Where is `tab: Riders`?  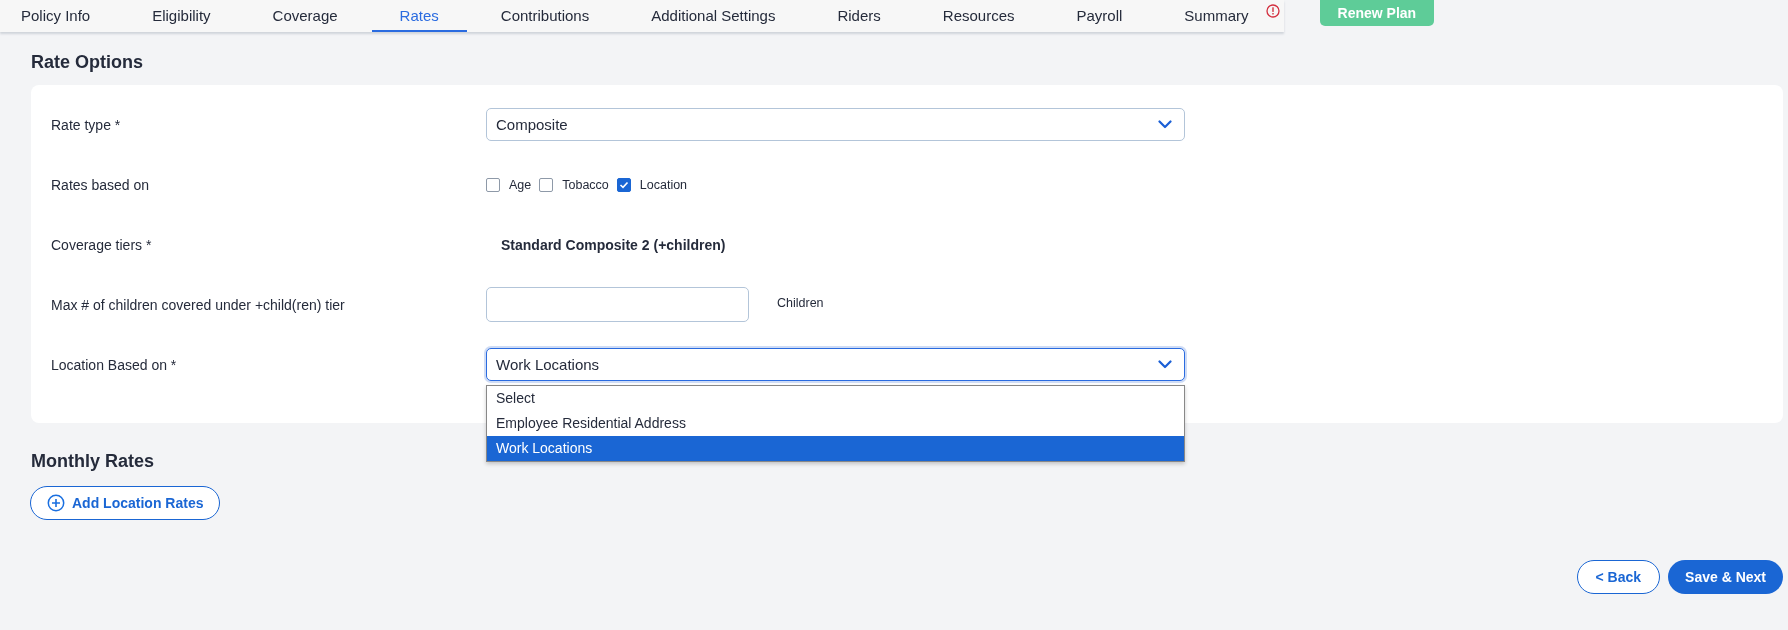 tab: Riders is located at coordinates (859, 16).